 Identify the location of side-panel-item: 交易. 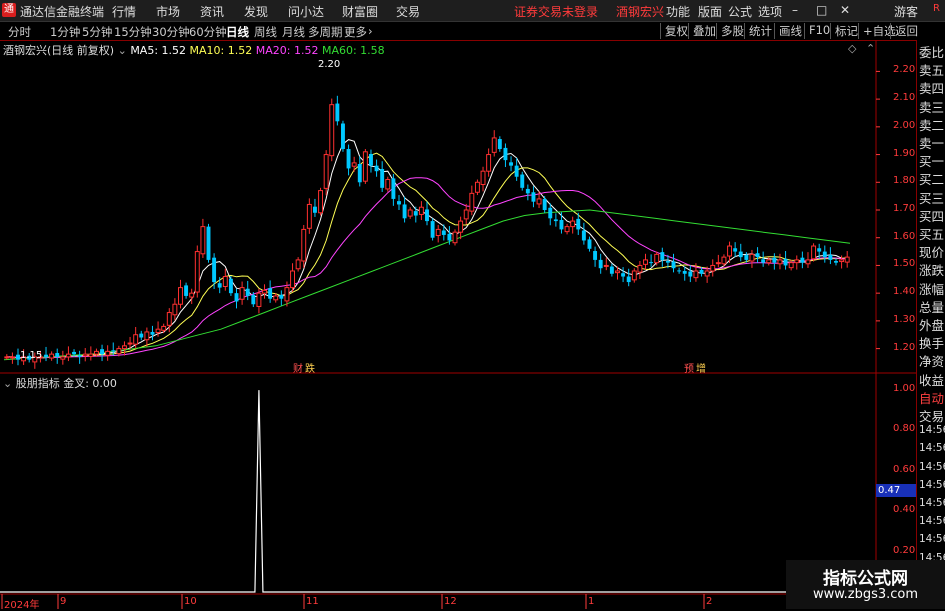
(931, 415).